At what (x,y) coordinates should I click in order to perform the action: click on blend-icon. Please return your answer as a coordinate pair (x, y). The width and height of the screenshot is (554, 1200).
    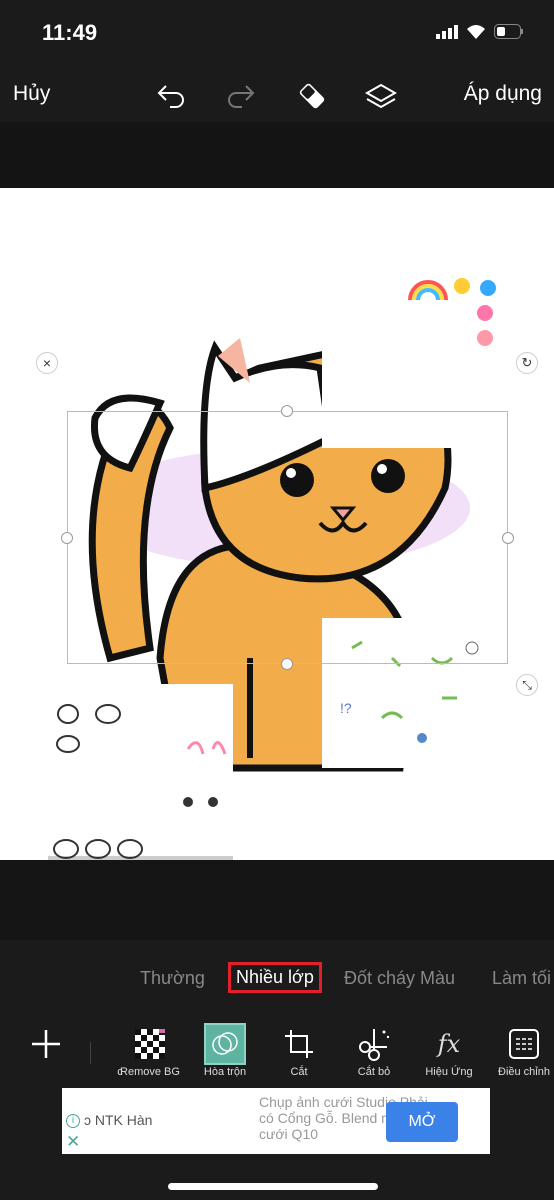
    Looking at the image, I should click on (225, 1044).